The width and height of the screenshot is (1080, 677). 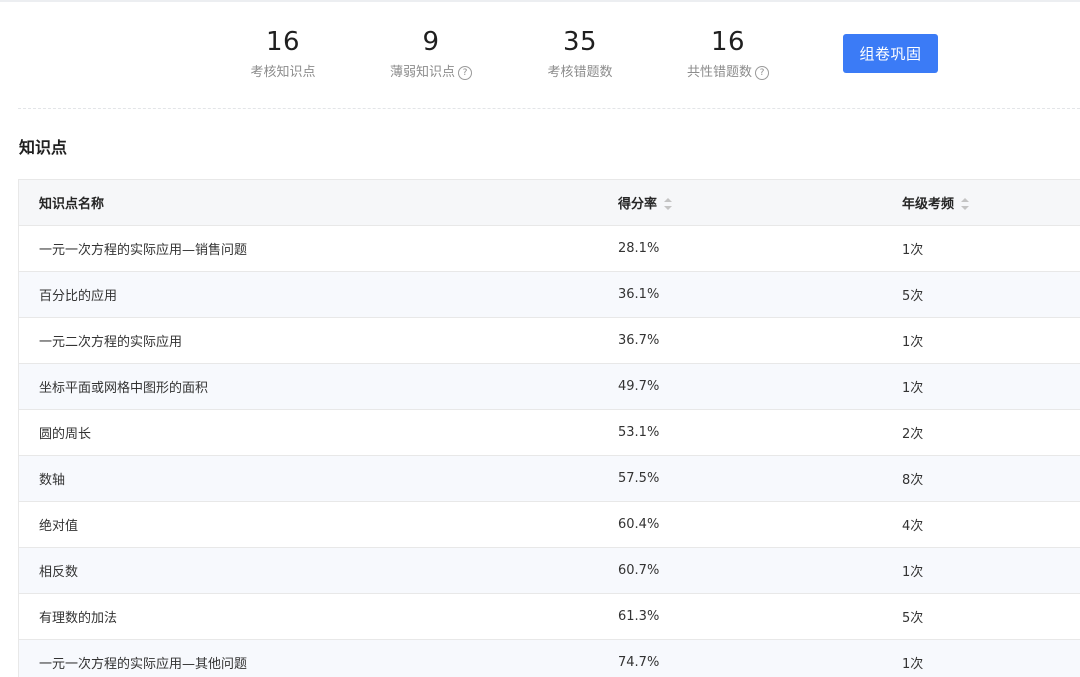 What do you see at coordinates (59, 526) in the screenshot?
I see `cell-name: 绝对值` at bounding box center [59, 526].